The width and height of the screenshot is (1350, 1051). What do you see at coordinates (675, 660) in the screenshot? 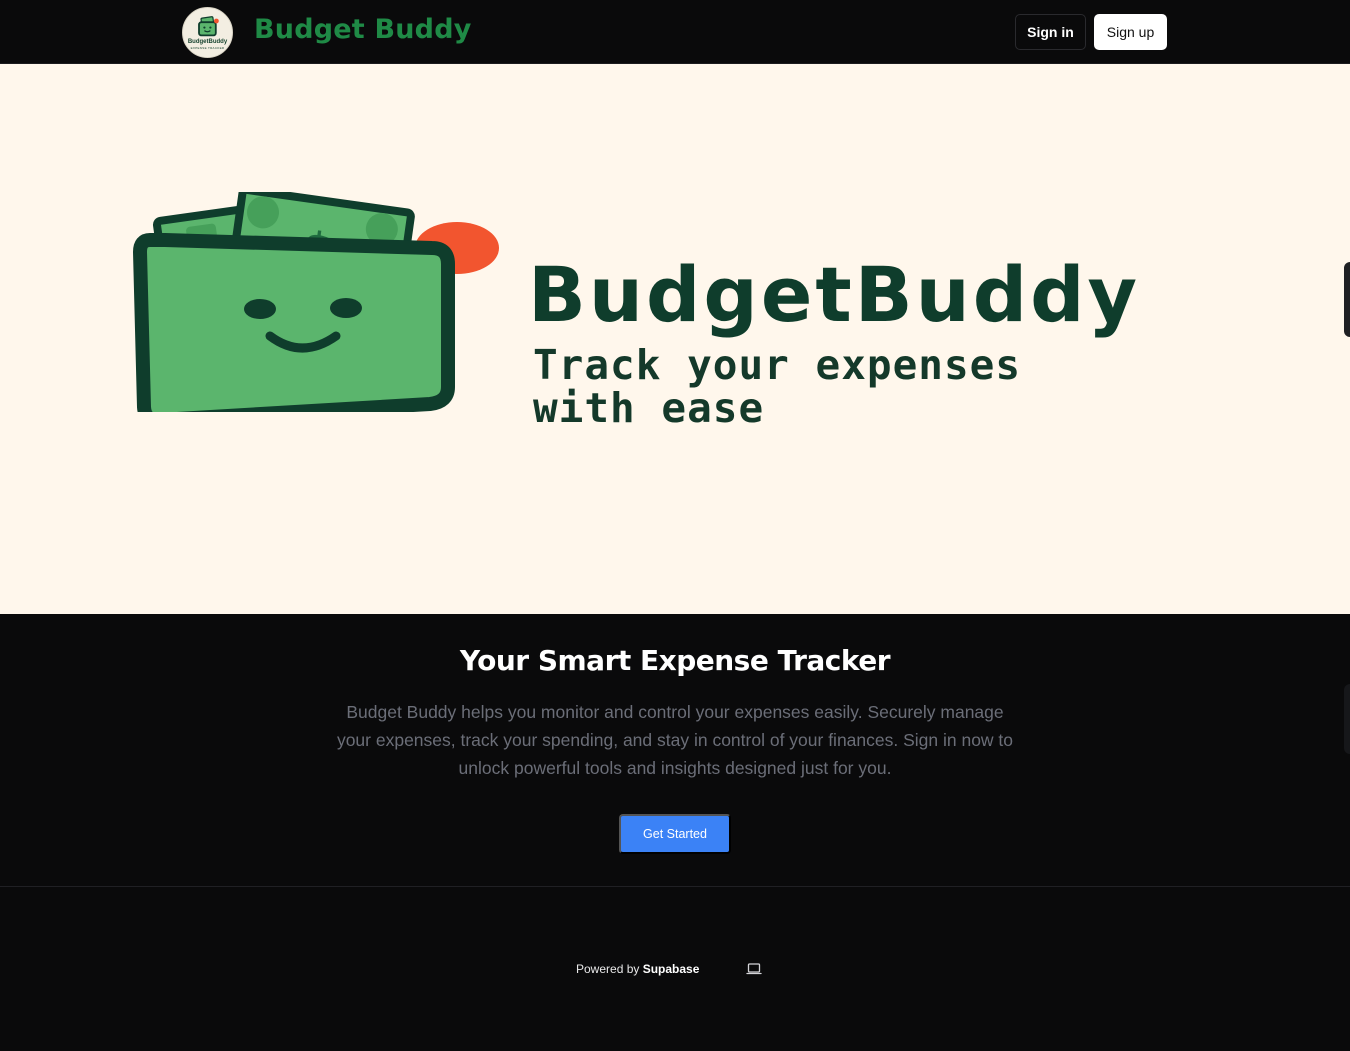
I see `section-title: Your Smart Expense Tracker` at bounding box center [675, 660].